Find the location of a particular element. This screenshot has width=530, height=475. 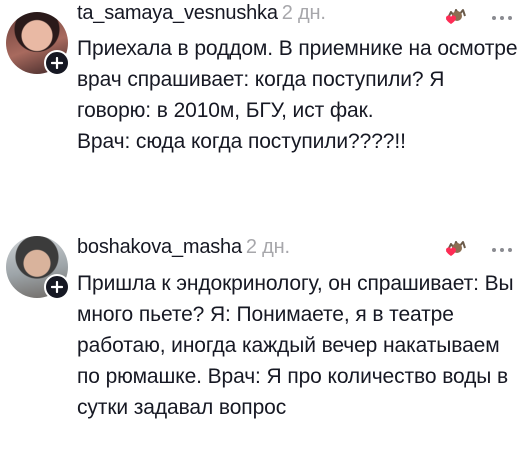

comment-text-line: Врач: сюда когда поступили????!! is located at coordinates (241, 141).